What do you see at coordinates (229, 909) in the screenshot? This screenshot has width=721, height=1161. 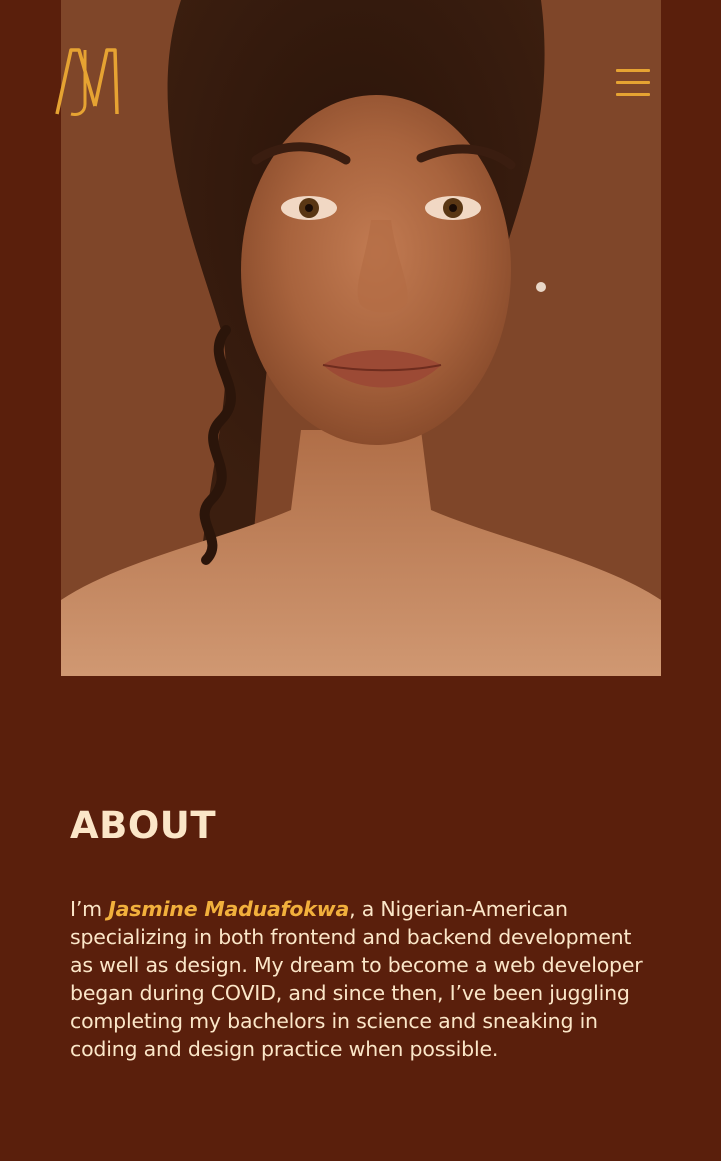 I see `author-name: Jasmine Maduafokwa` at bounding box center [229, 909].